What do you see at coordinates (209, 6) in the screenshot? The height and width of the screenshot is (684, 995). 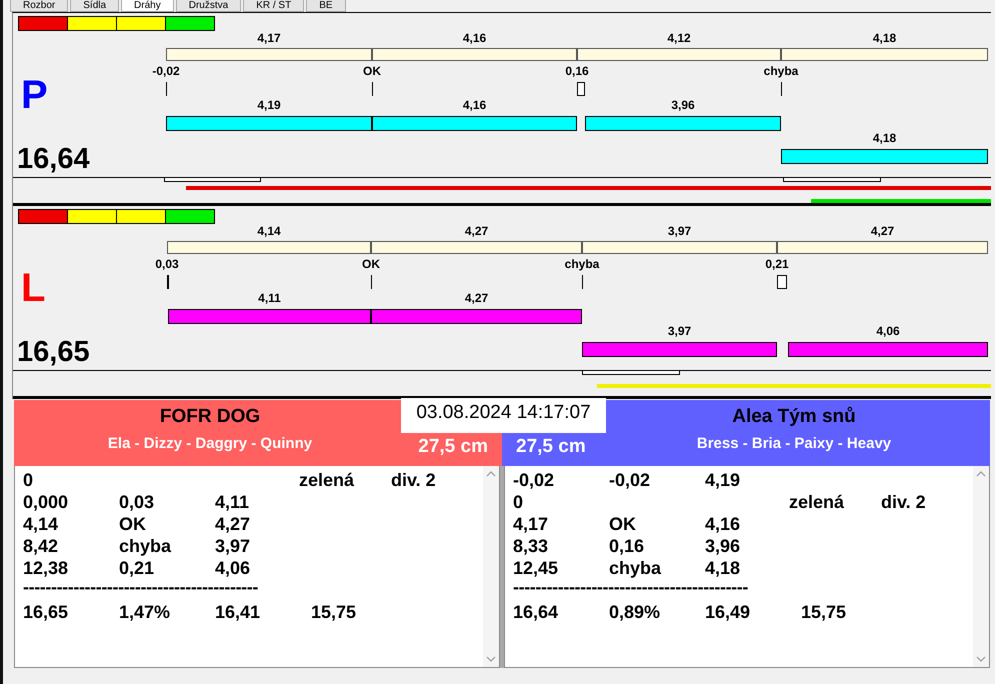 I see `tab: Družstva` at bounding box center [209, 6].